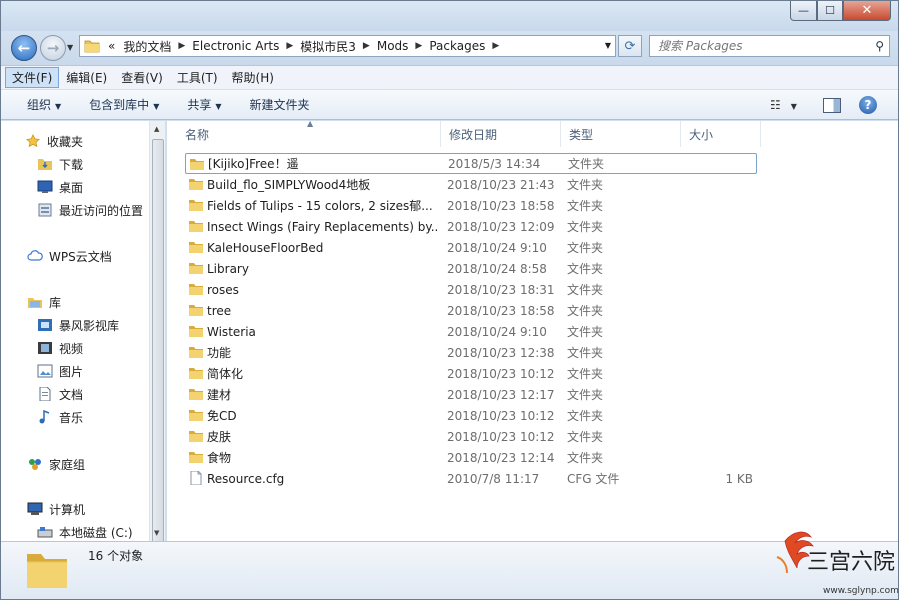 The width and height of the screenshot is (899, 600). I want to click on arrow-right-icon: →, so click(53, 48).